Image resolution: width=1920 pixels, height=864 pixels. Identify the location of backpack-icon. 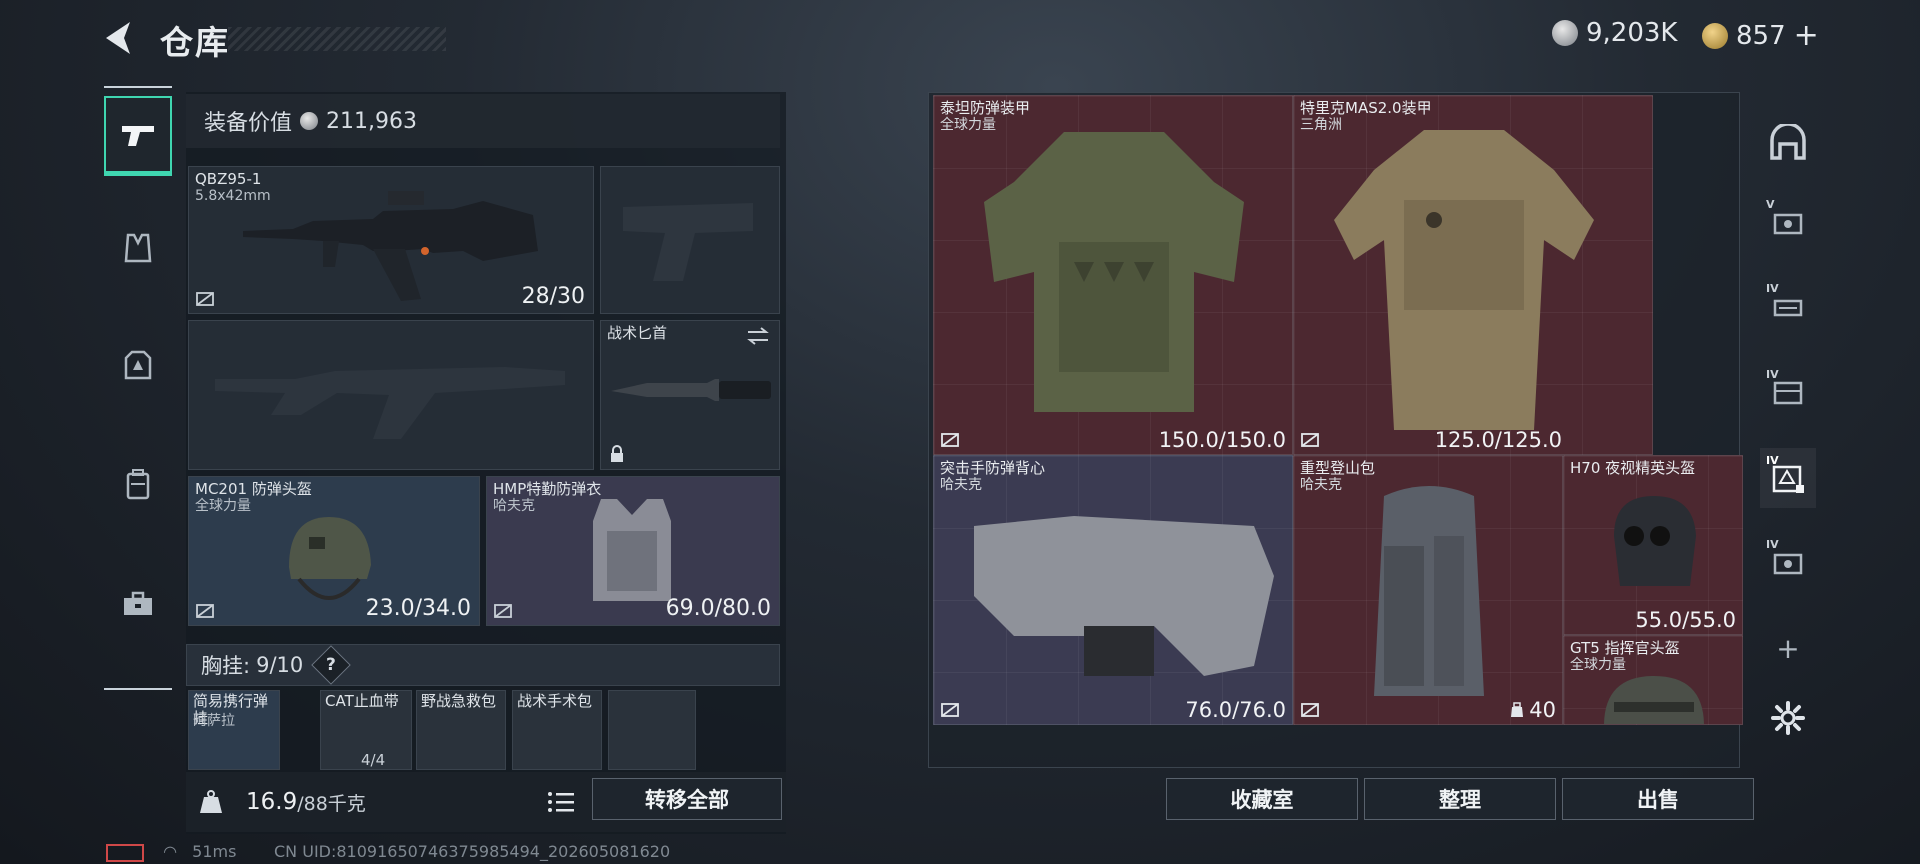
(138, 484).